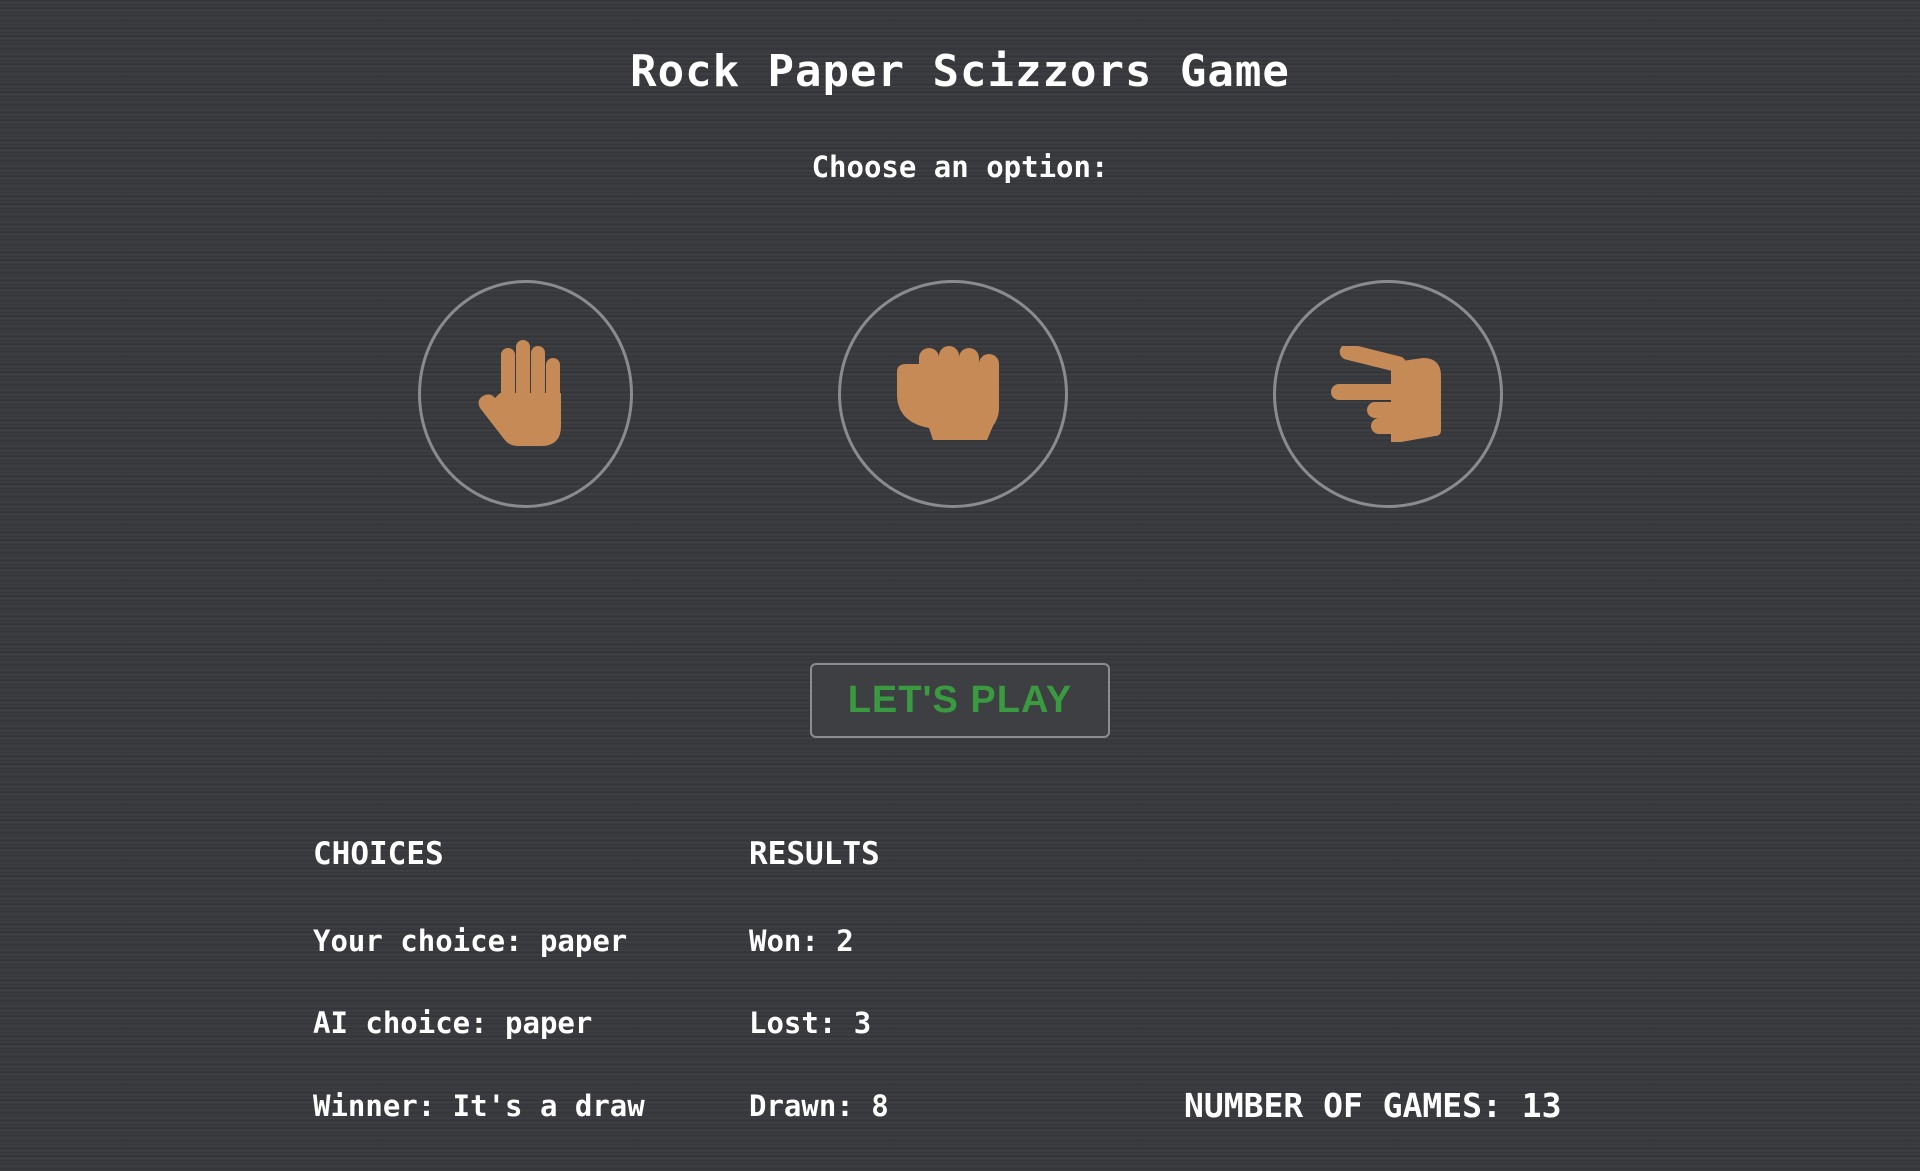  What do you see at coordinates (948, 393) in the screenshot?
I see `raised-fist-icon` at bounding box center [948, 393].